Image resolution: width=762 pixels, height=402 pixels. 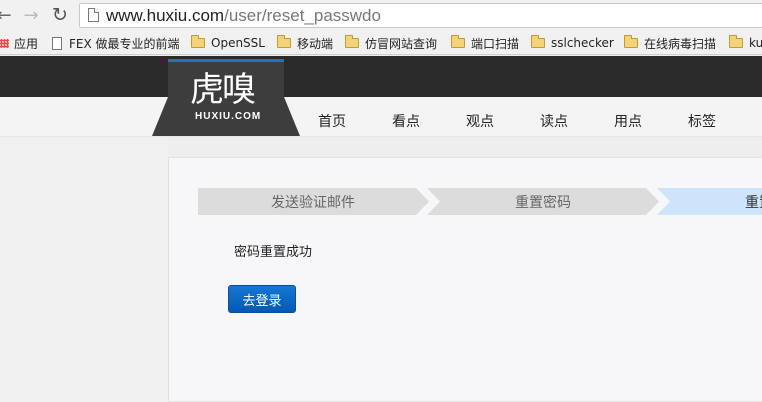 I want to click on bookmark-ku: ku, so click(x=745, y=43).